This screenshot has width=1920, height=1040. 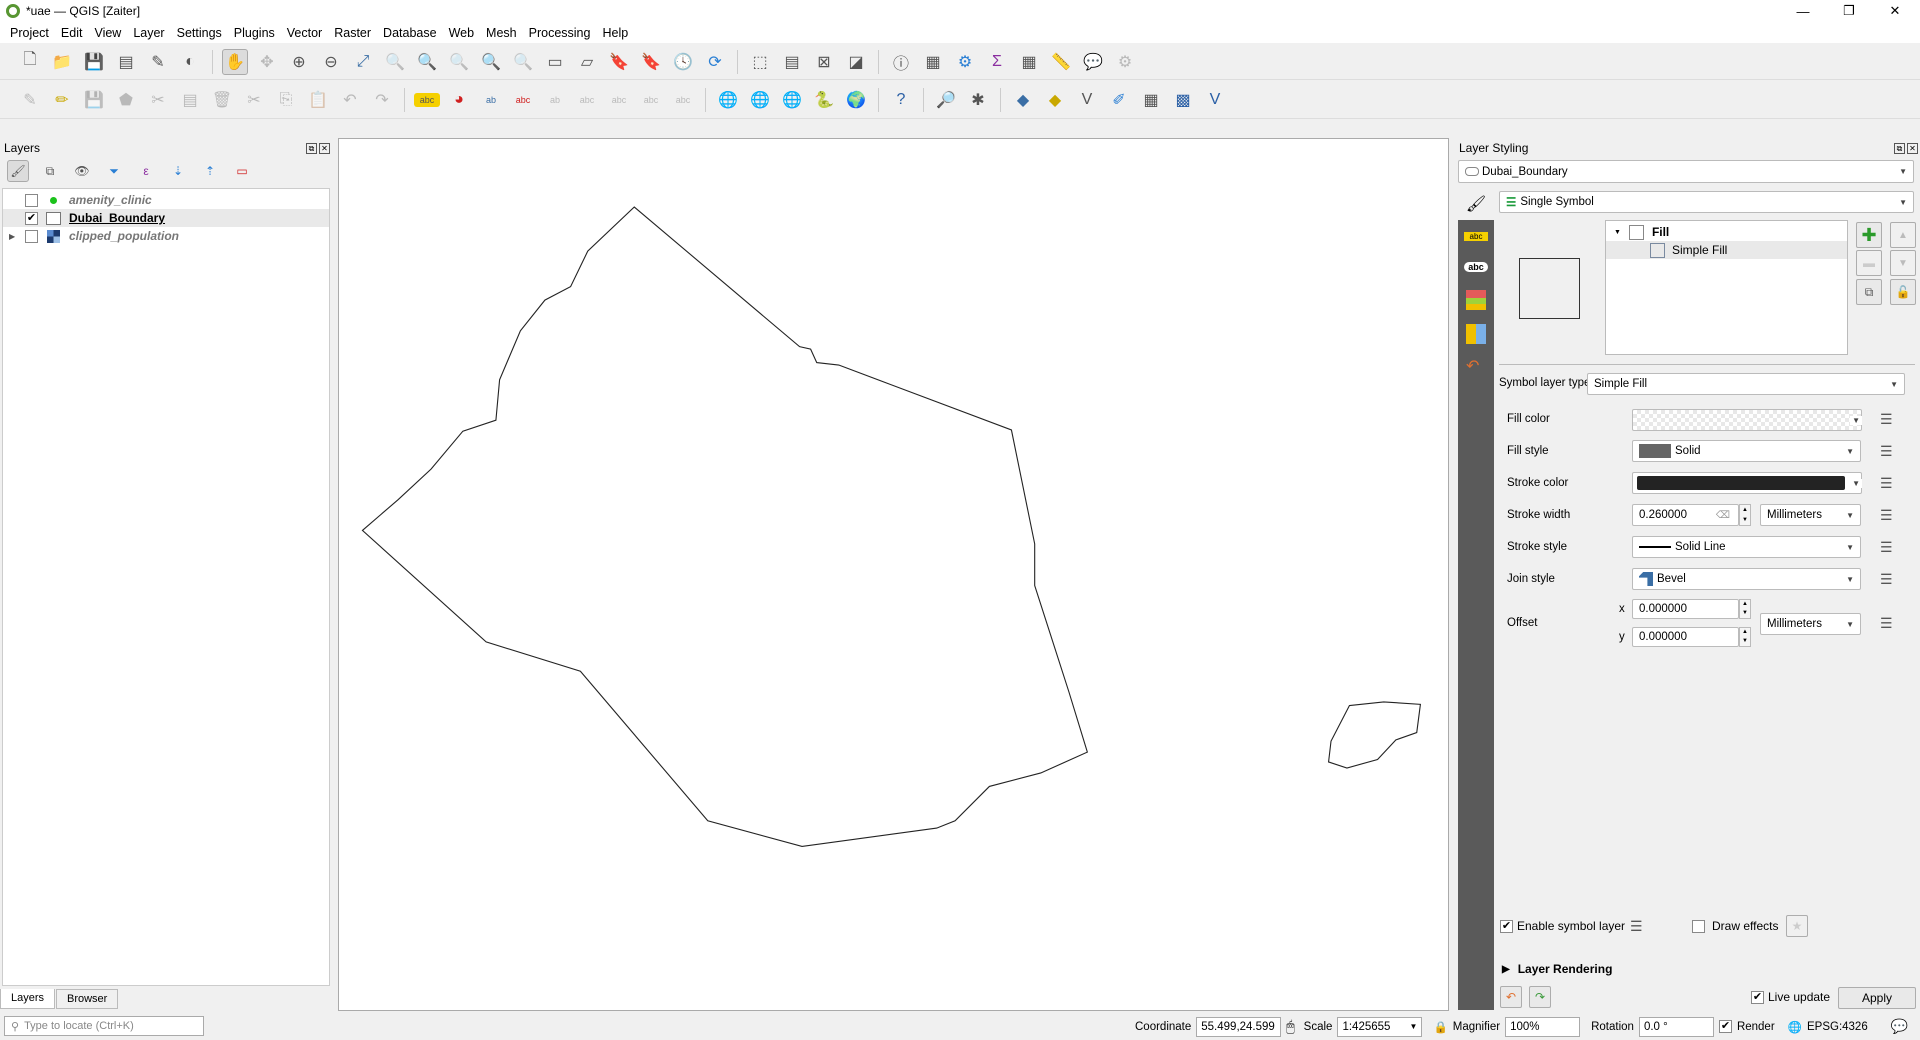 I want to click on deselect-icon: ⊠, so click(x=824, y=62).